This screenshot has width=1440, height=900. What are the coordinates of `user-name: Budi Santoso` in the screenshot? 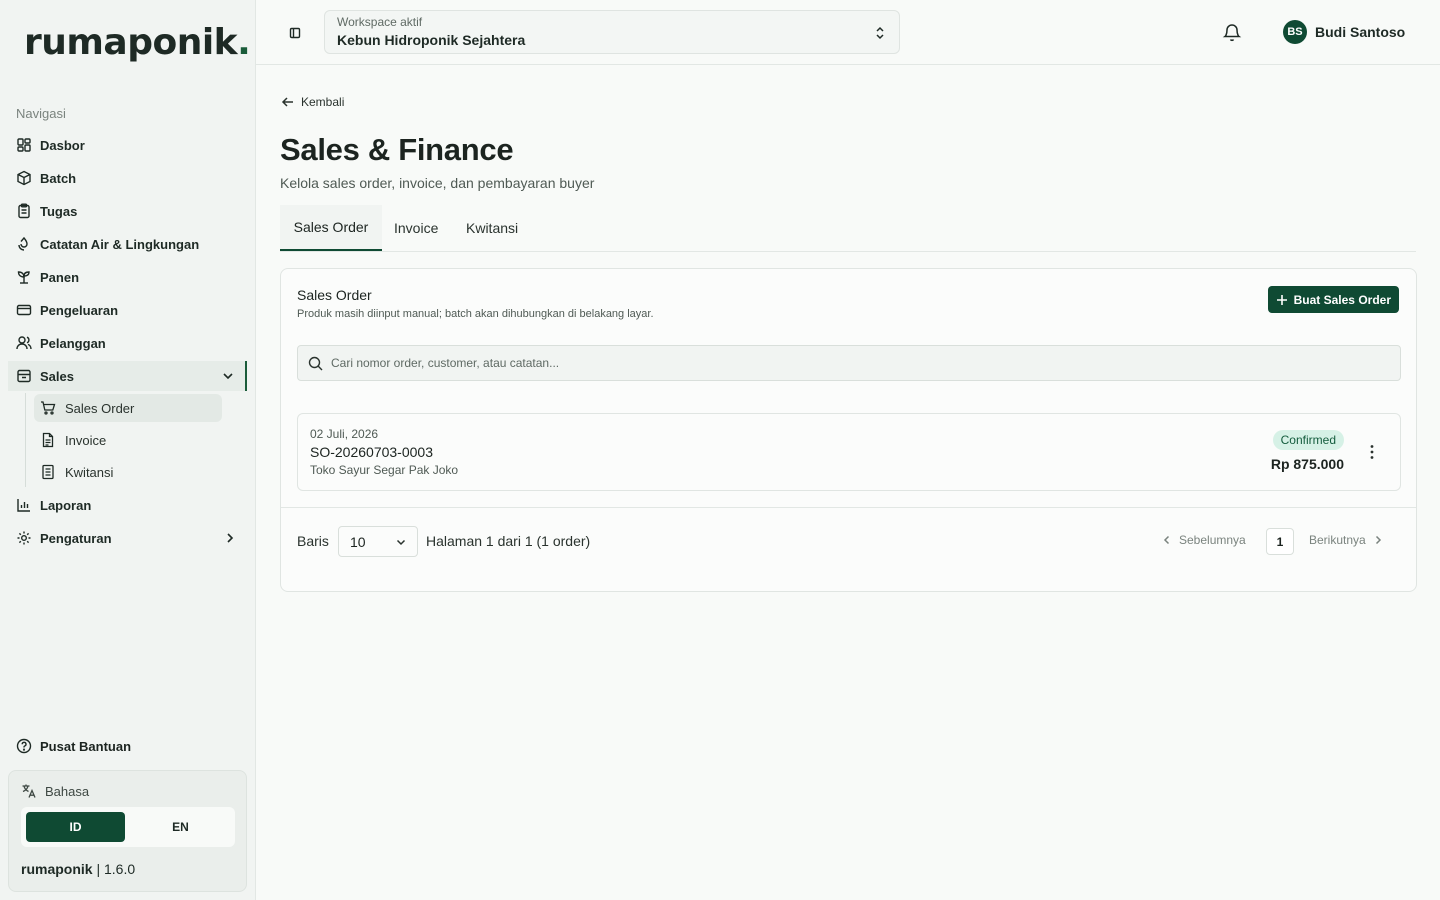 It's located at (1360, 32).